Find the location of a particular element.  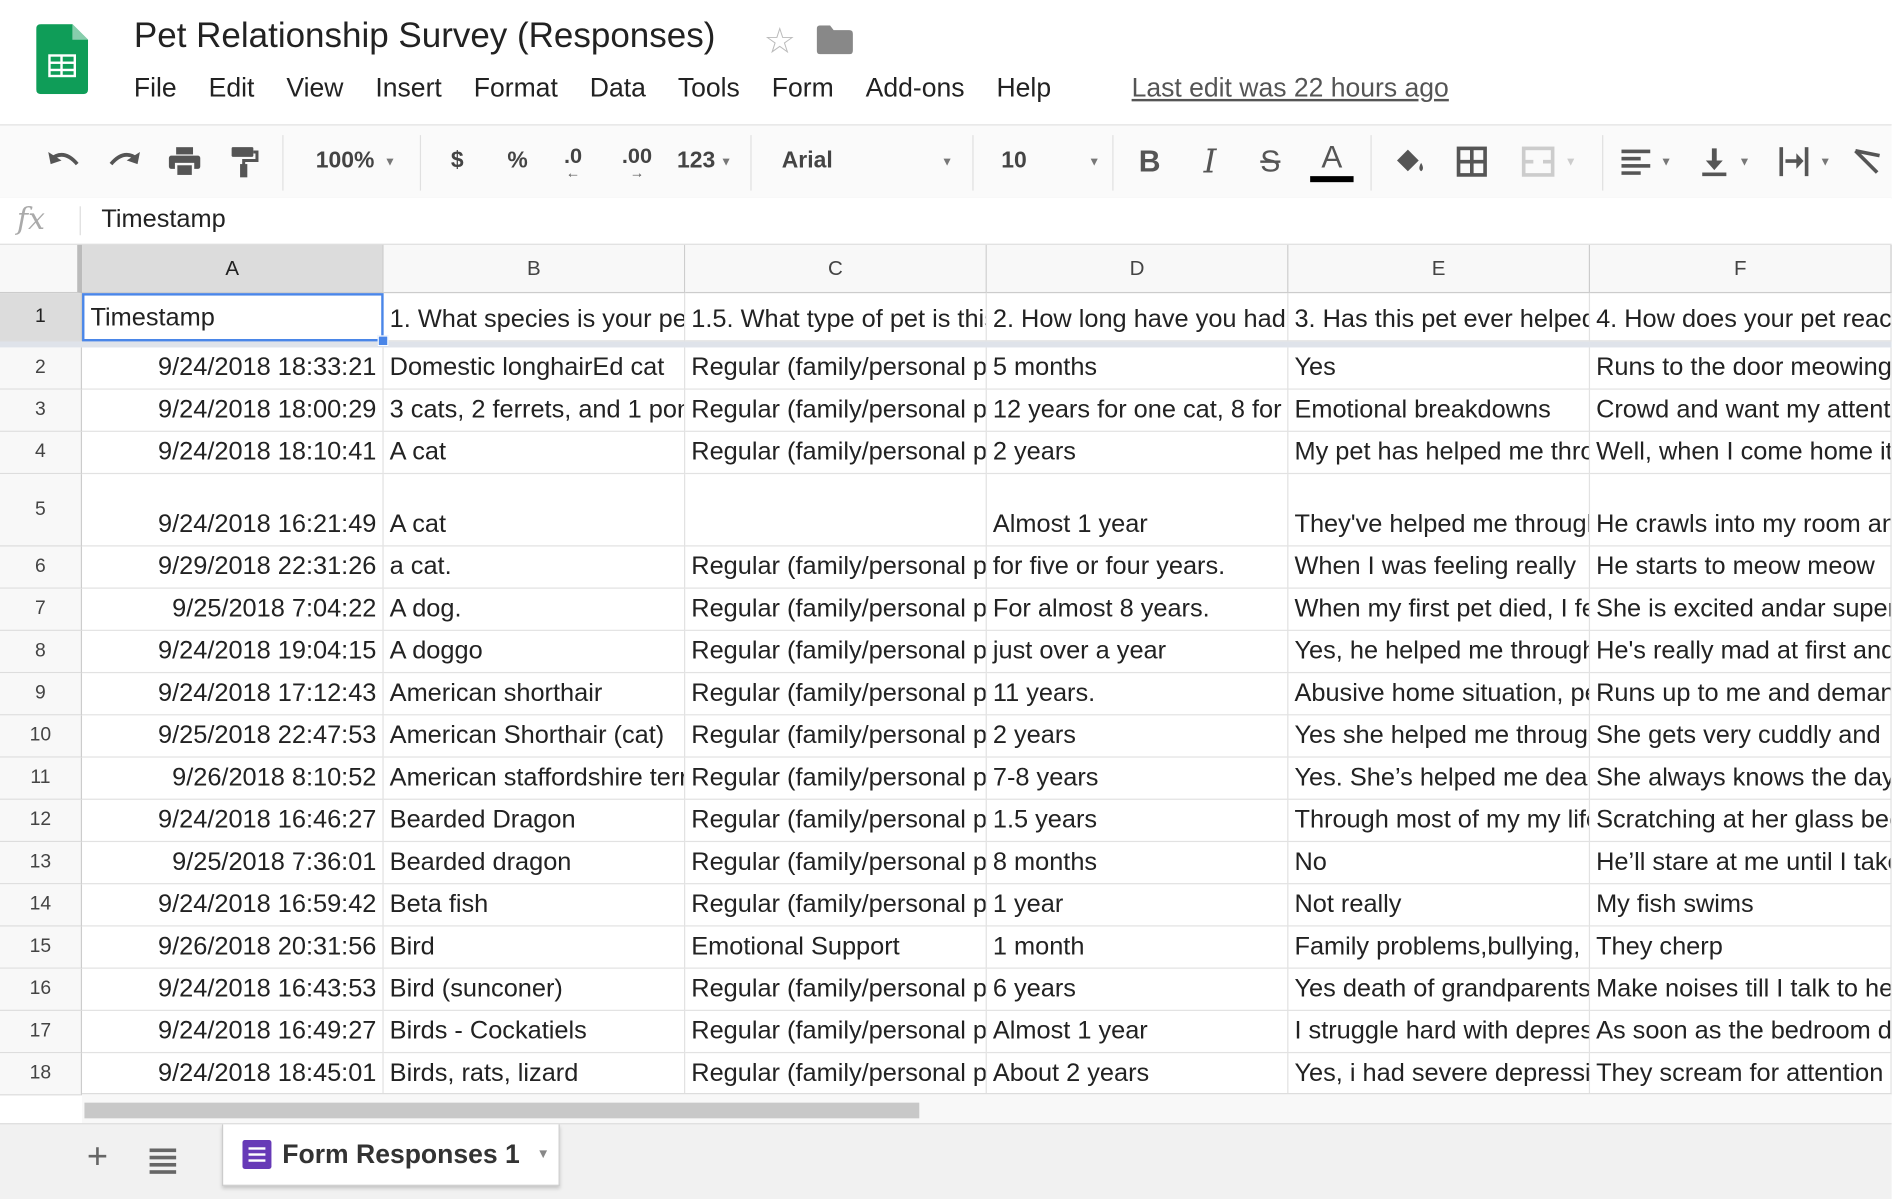

menu-insert: Insert is located at coordinates (408, 87).